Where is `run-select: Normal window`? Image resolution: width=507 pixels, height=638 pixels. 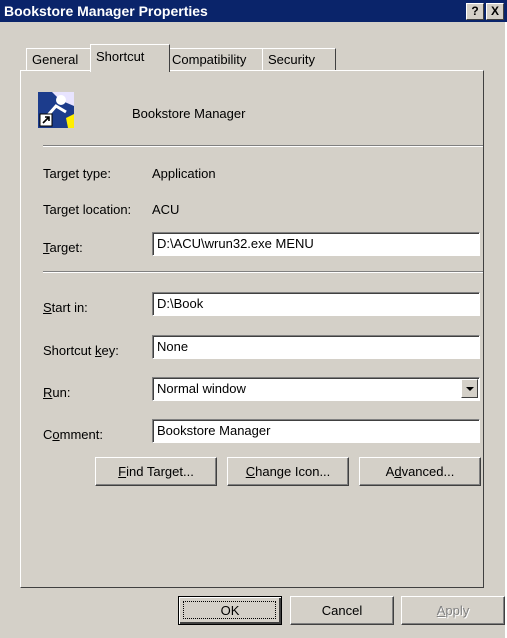
run-select: Normal window is located at coordinates (316, 389).